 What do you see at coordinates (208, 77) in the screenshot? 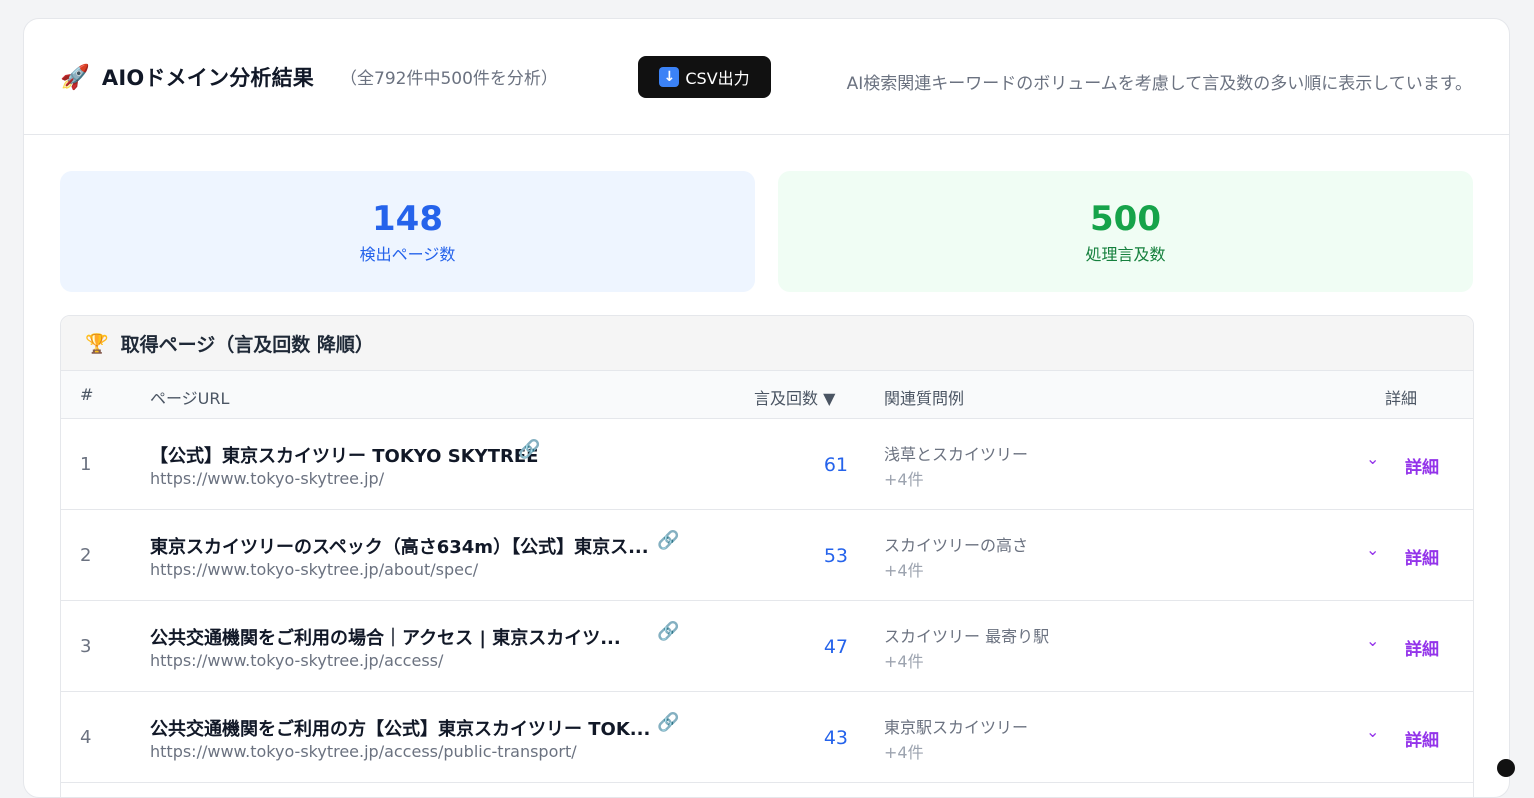
I see `page-title: AIOドメイン分析結果` at bounding box center [208, 77].